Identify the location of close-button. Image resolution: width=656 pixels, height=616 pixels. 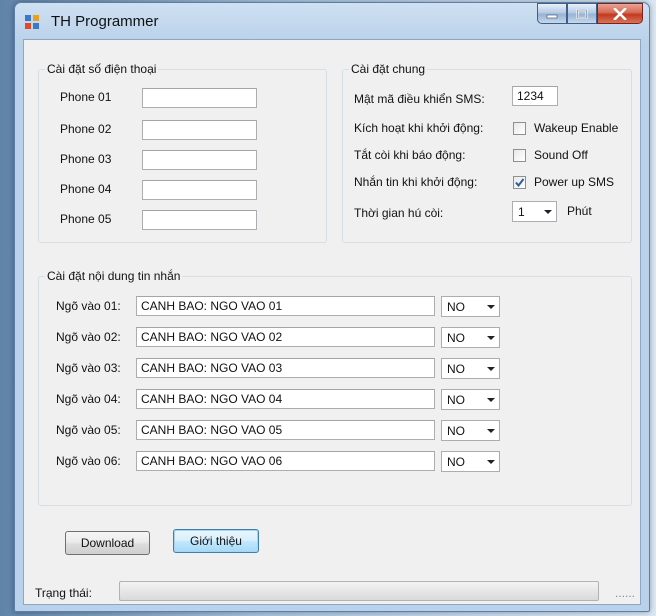
(620, 13).